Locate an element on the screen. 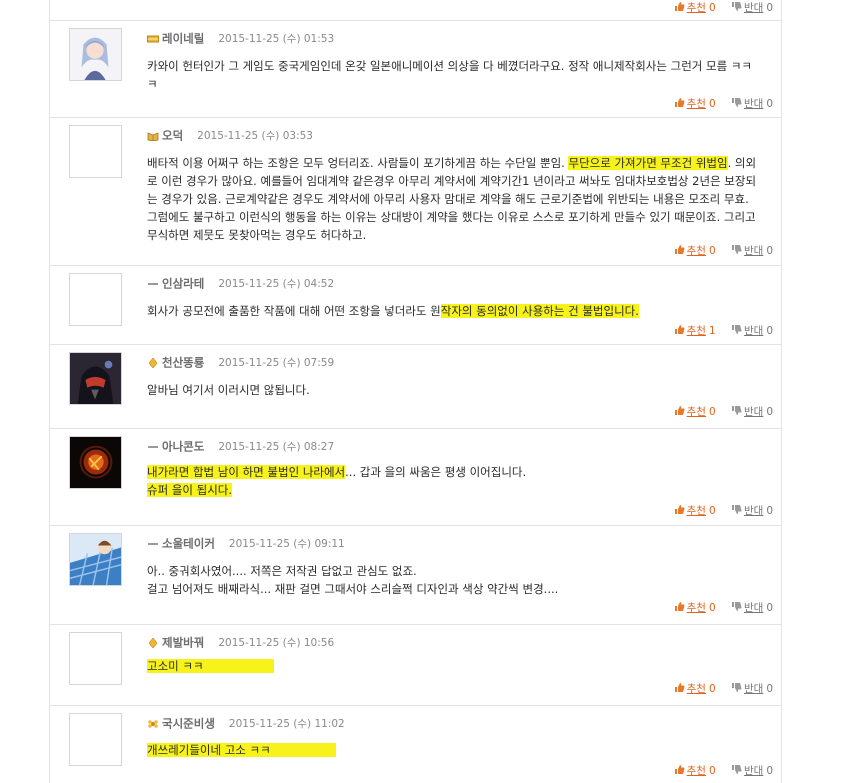 This screenshot has height=783, width=850. comment-meta: 오덕 2015-11-25 (수) 03:53 is located at coordinates (230, 135).